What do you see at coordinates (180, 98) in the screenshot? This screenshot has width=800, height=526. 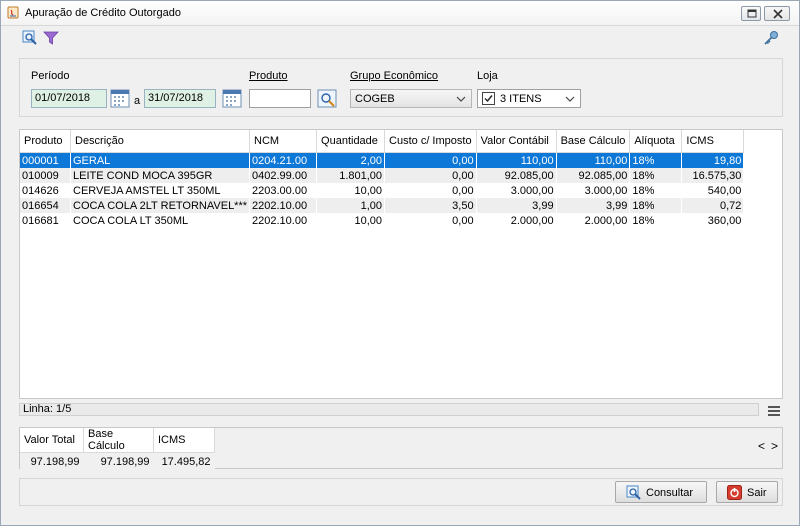 I see `date-to-input: 31/07/2018` at bounding box center [180, 98].